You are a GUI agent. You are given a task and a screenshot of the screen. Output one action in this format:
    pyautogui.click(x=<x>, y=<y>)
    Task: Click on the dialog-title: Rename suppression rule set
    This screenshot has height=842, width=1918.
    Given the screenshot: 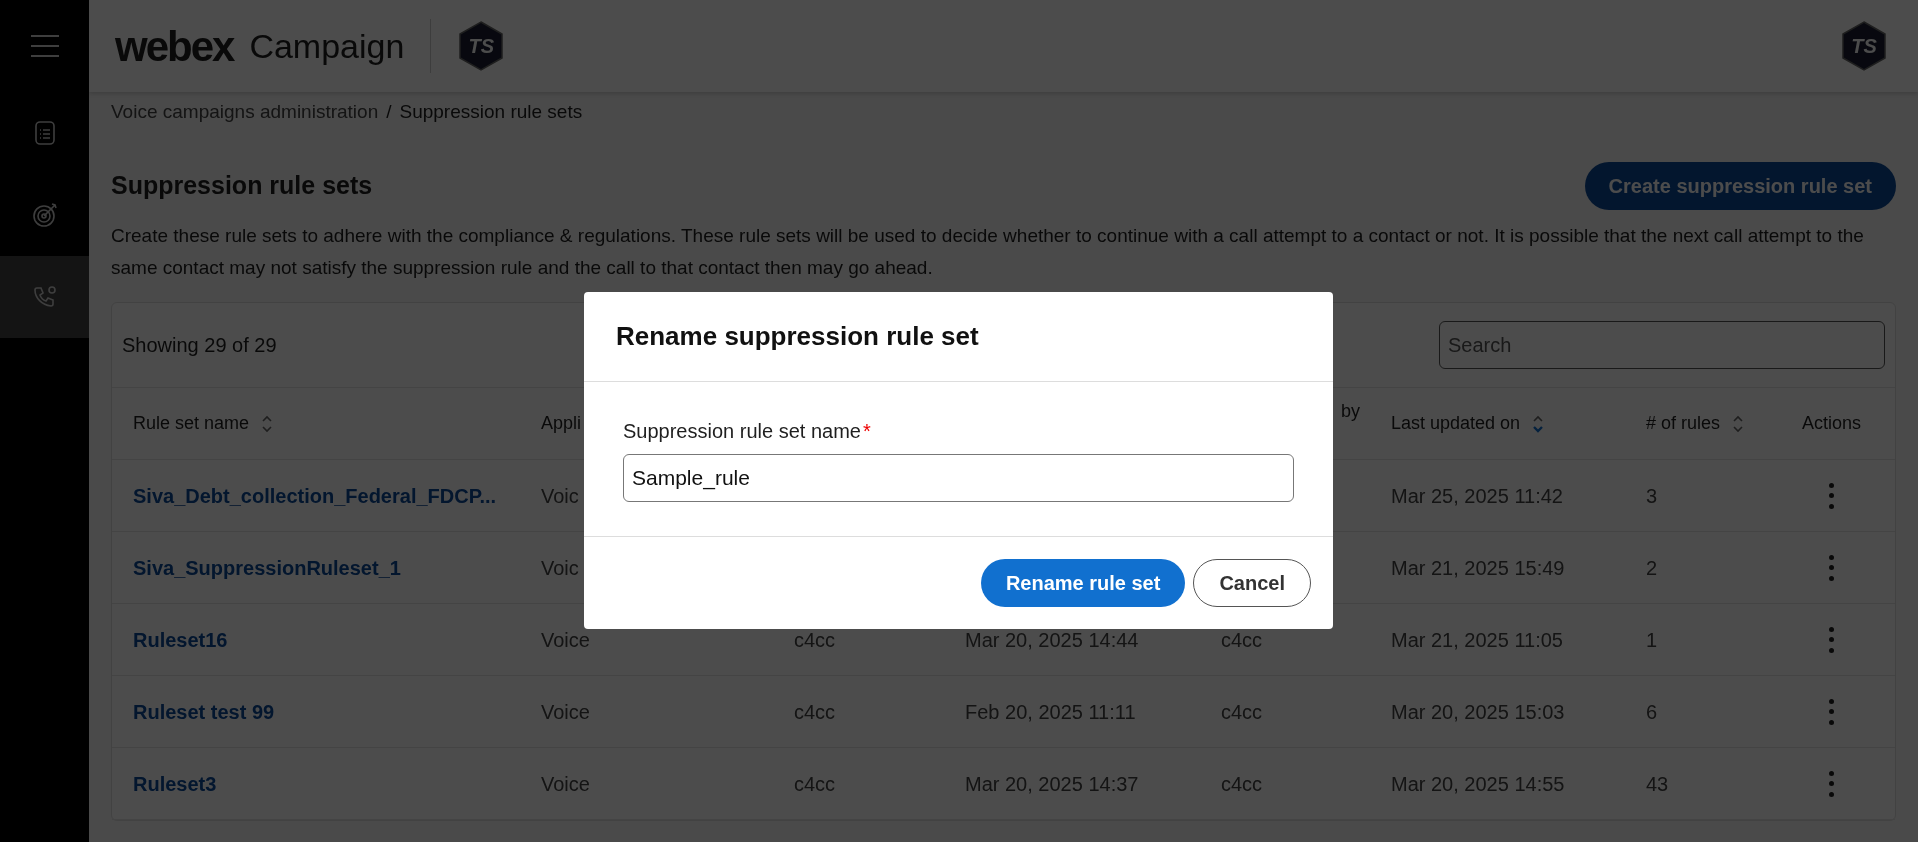 What is the action you would take?
    pyautogui.click(x=797, y=336)
    